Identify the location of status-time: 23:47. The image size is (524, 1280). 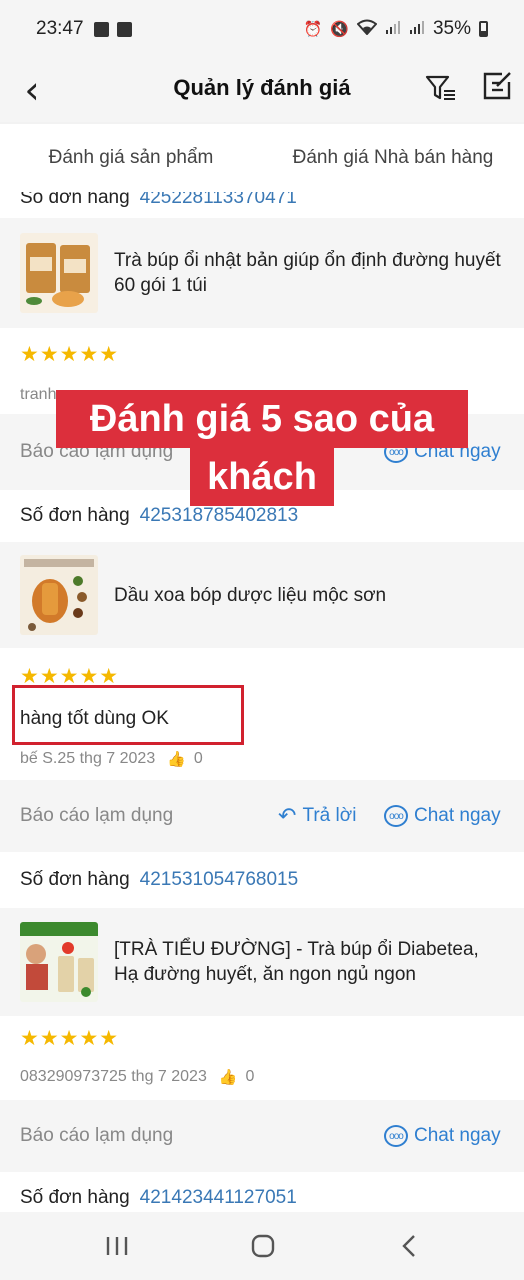
(60, 28).